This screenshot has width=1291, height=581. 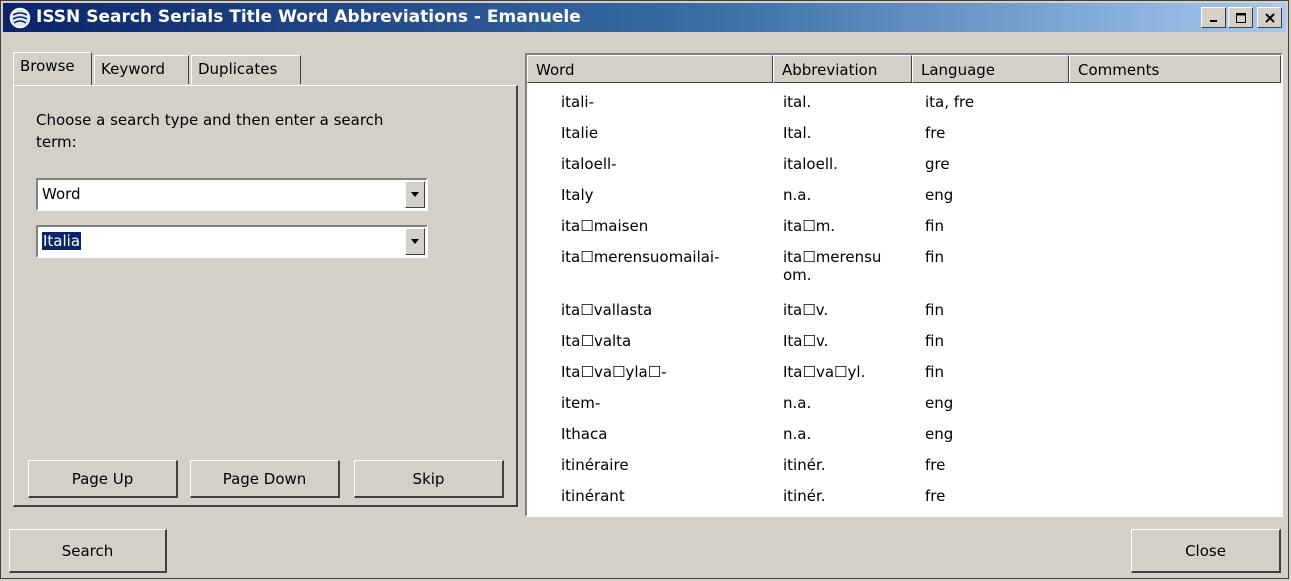 What do you see at coordinates (950, 102) in the screenshot?
I see `language-cell: ita, fre` at bounding box center [950, 102].